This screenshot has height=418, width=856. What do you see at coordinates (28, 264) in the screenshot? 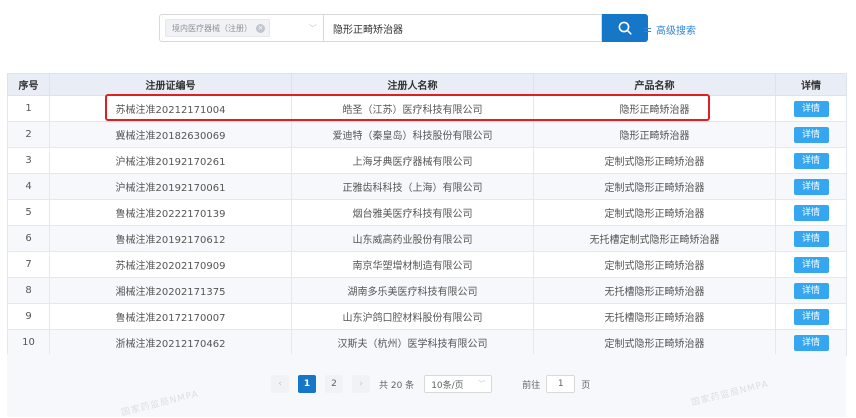
I see `cell-no: 7` at bounding box center [28, 264].